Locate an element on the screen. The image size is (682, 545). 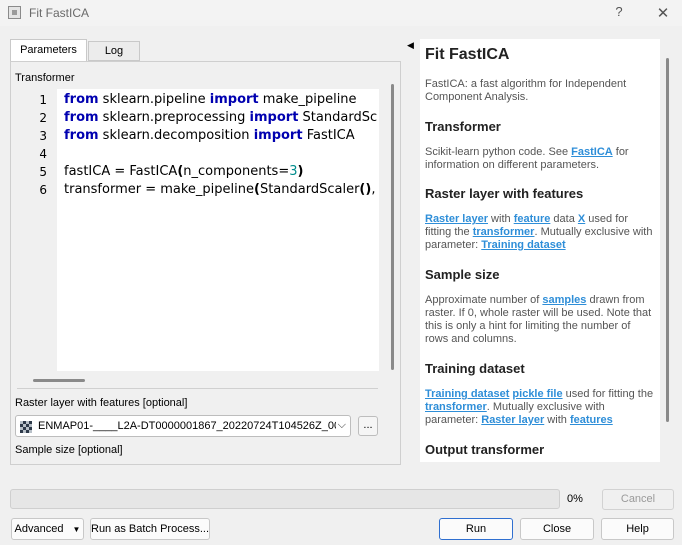
advanced-label: Advanced is located at coordinates (39, 529).